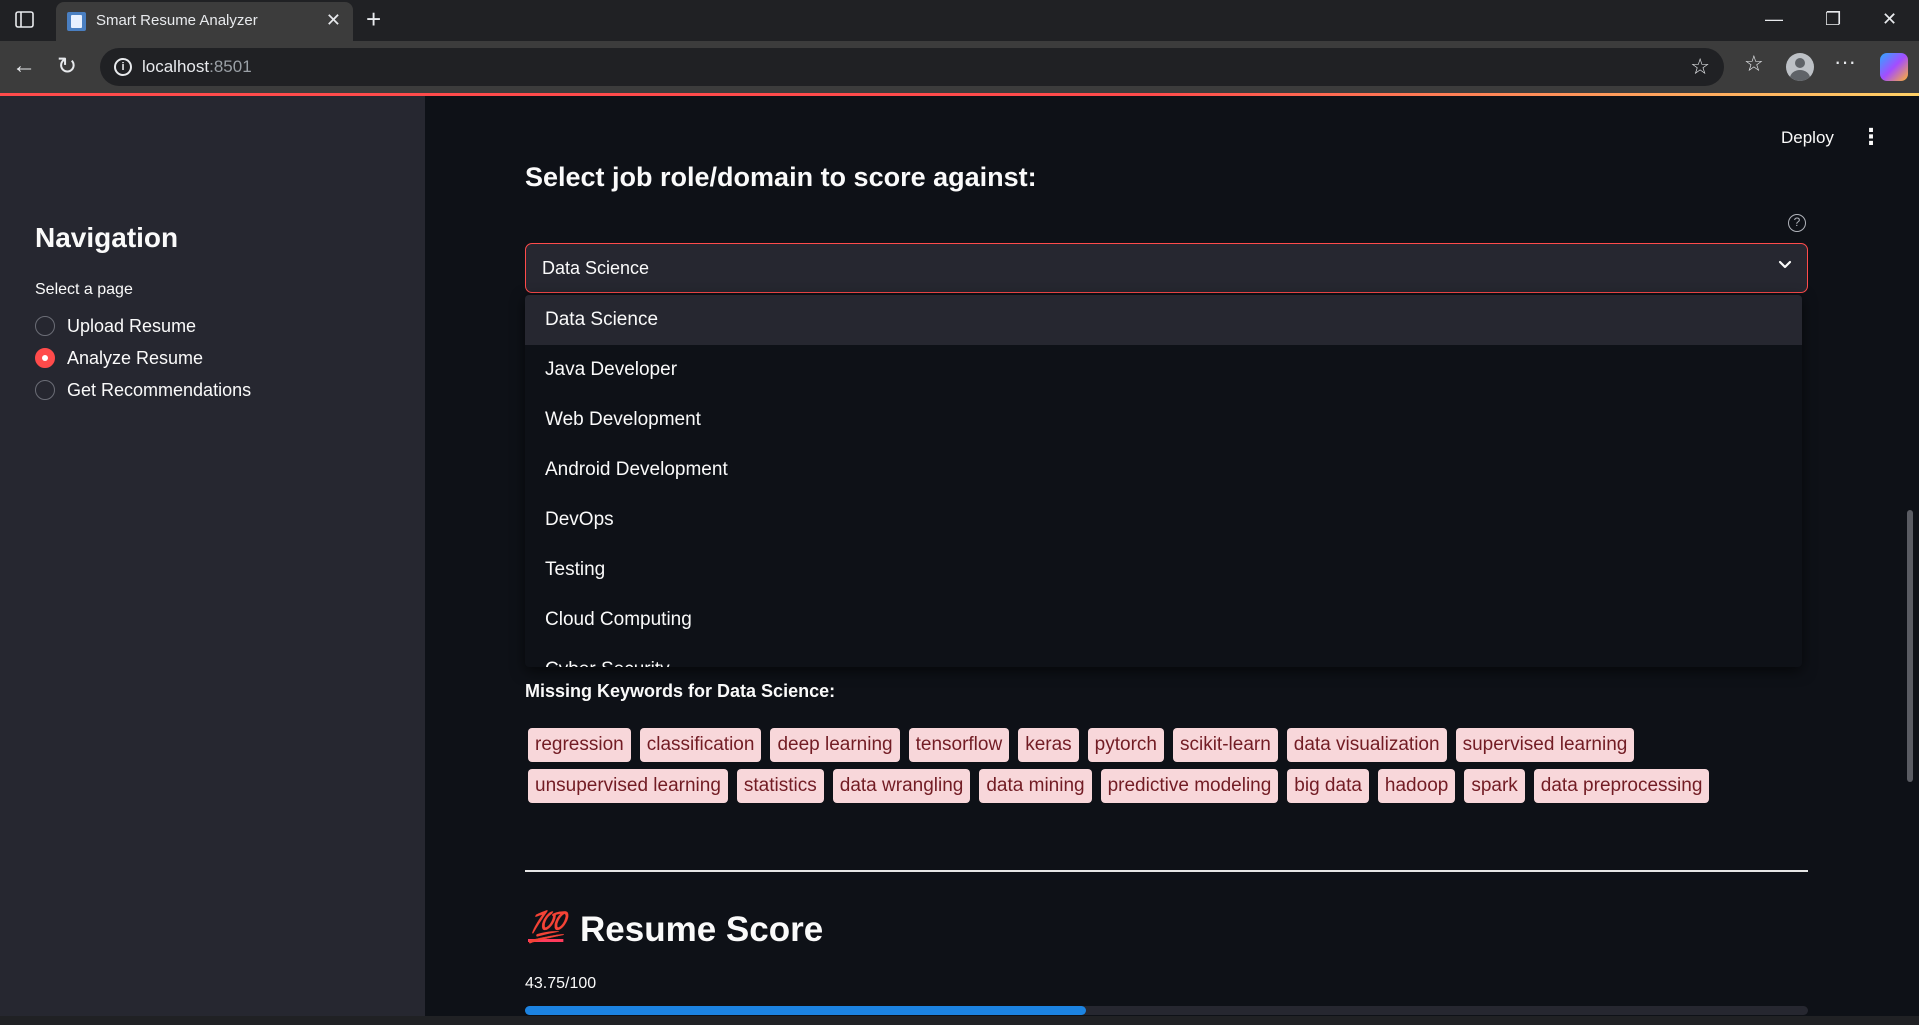  Describe the element at coordinates (1700, 67) in the screenshot. I see `star-icon: ☆` at that location.